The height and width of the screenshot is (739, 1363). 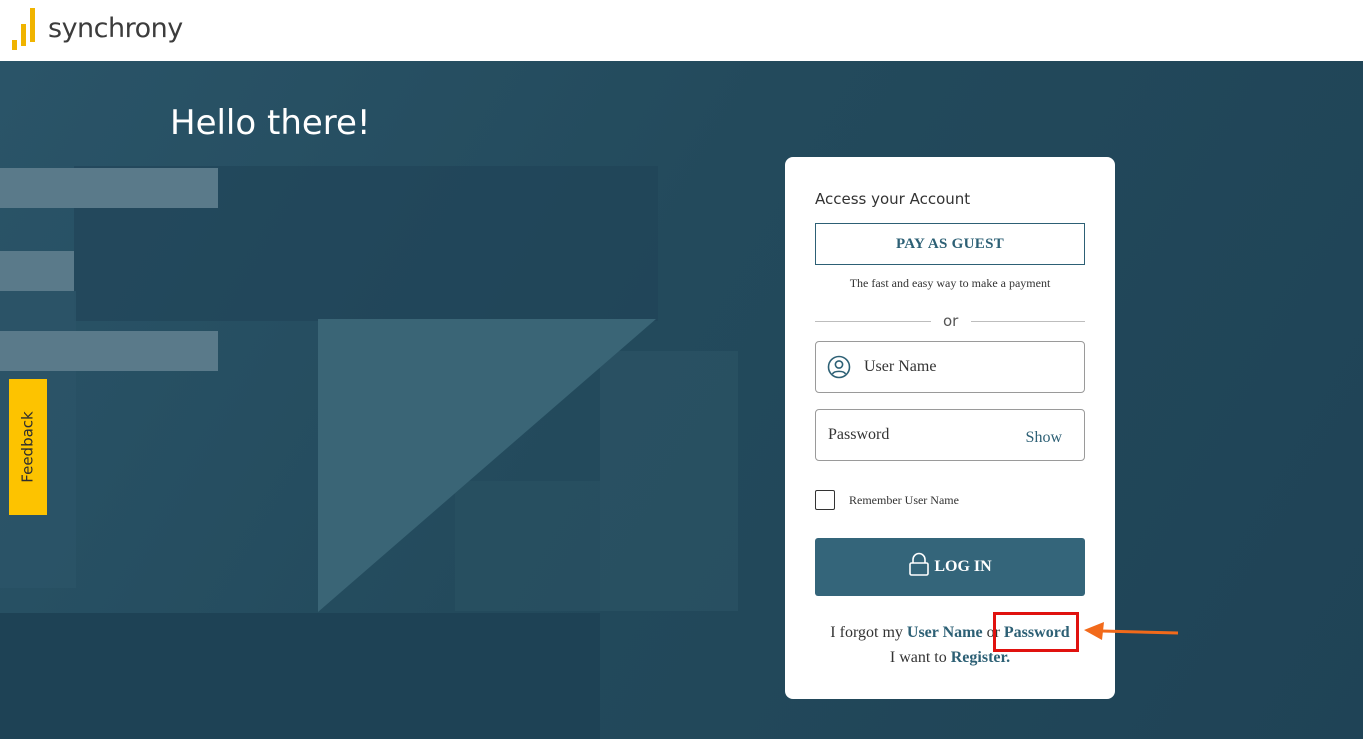 I want to click on synchrony-logo: synchrony, so click(x=97, y=29).